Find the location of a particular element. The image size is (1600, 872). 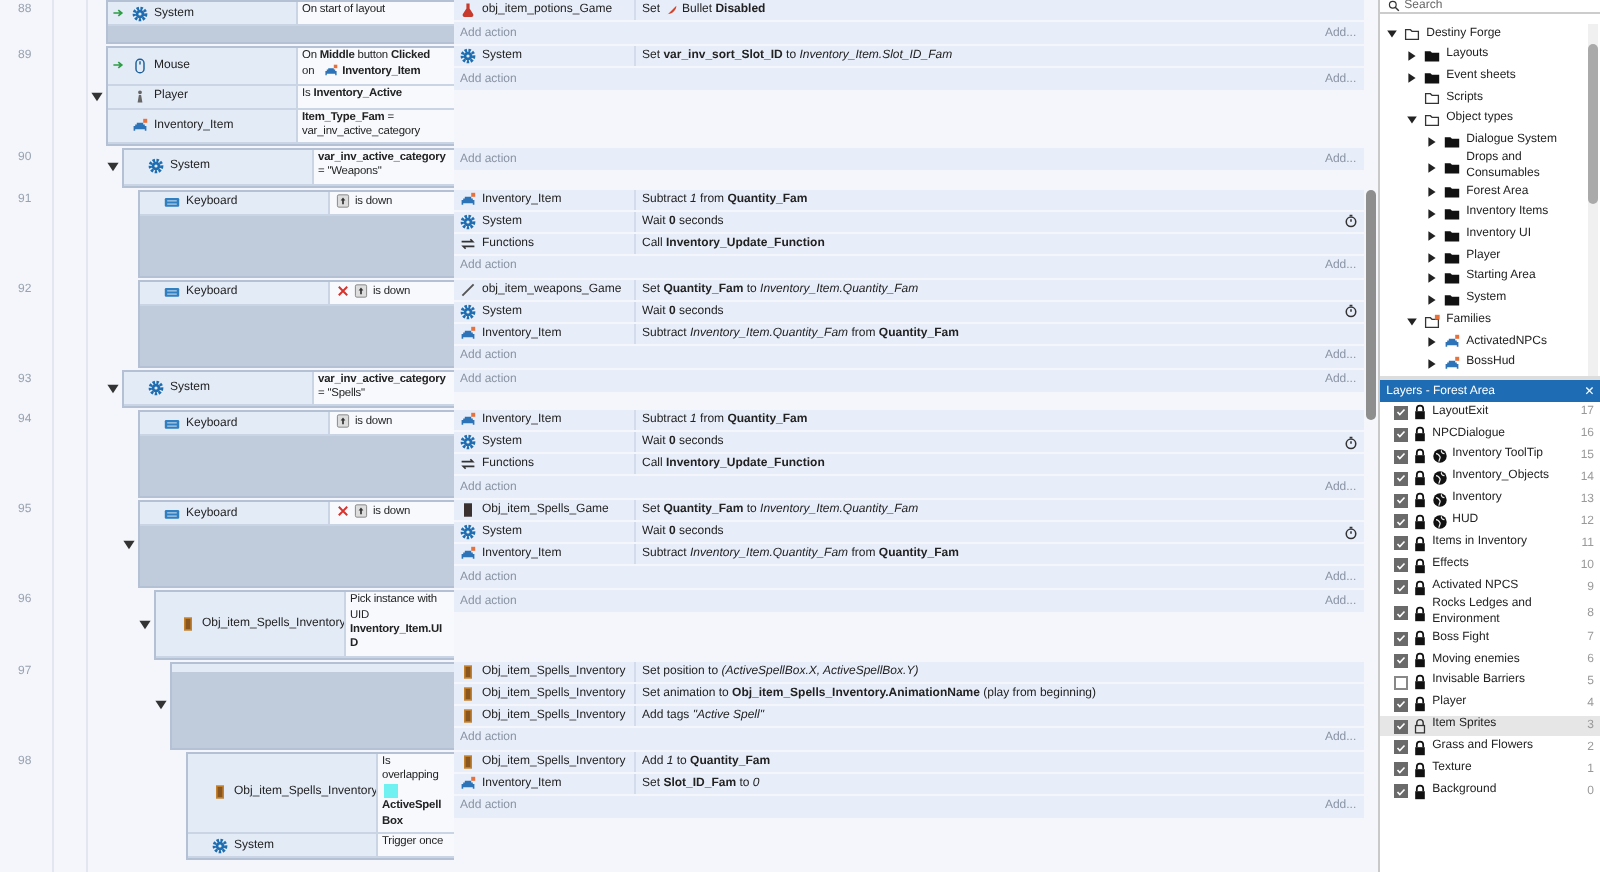

sword-icon is located at coordinates (468, 289).